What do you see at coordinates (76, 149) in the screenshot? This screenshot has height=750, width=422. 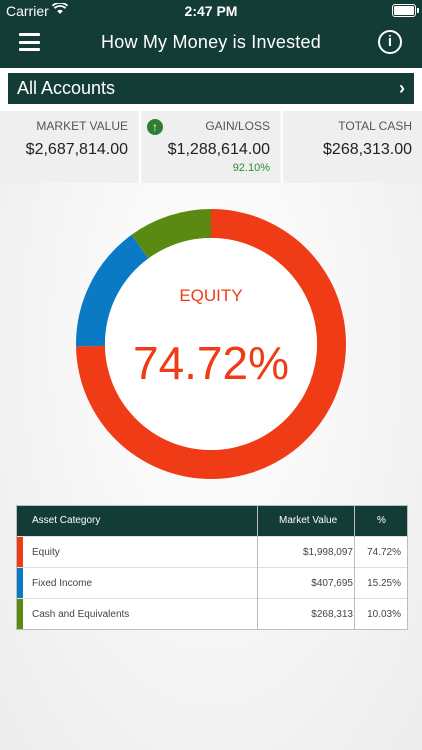 I see `market-value-amount: $2,687,814.00` at bounding box center [76, 149].